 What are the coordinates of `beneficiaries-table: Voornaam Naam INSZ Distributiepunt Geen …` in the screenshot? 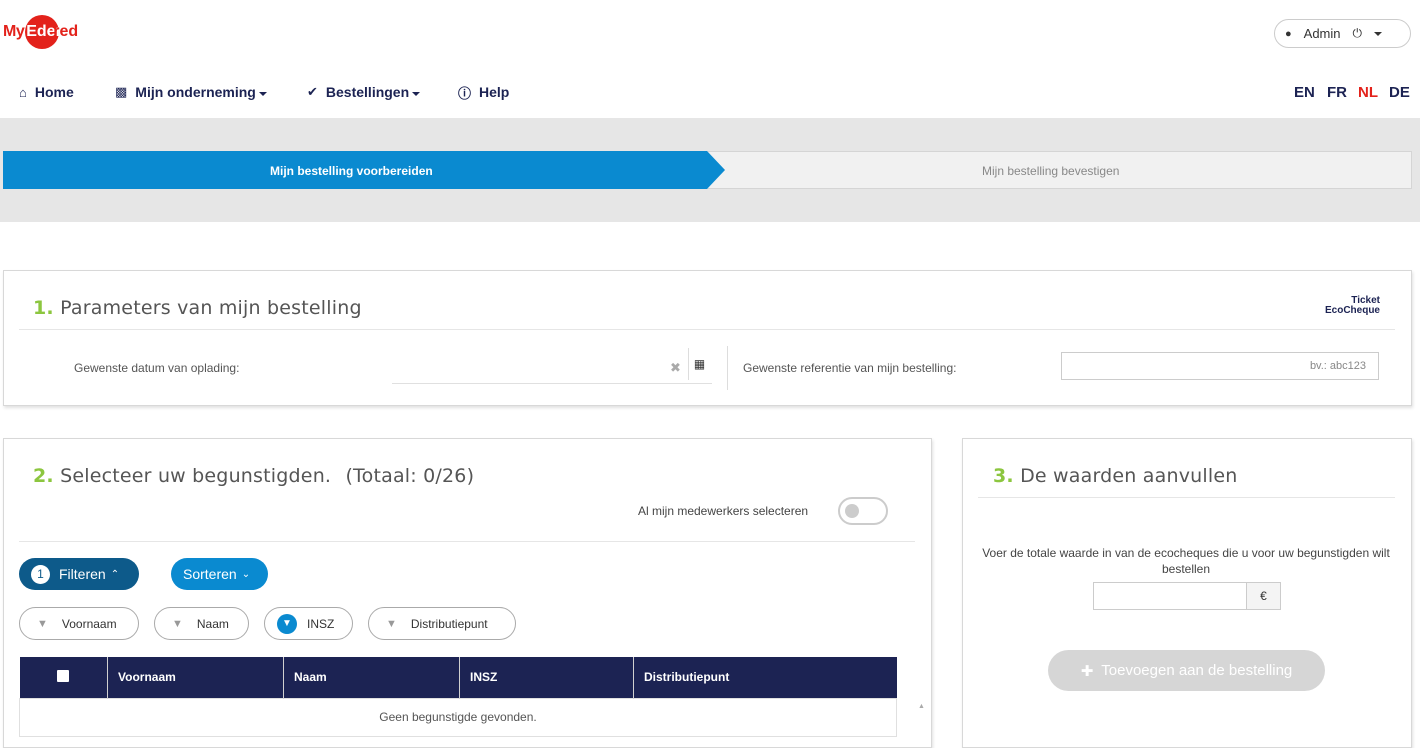 It's located at (458, 697).